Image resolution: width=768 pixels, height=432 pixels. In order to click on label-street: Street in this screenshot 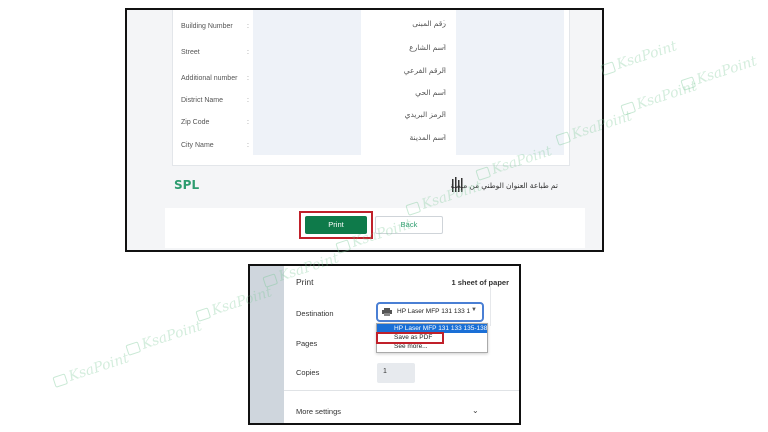, I will do `click(190, 52)`.